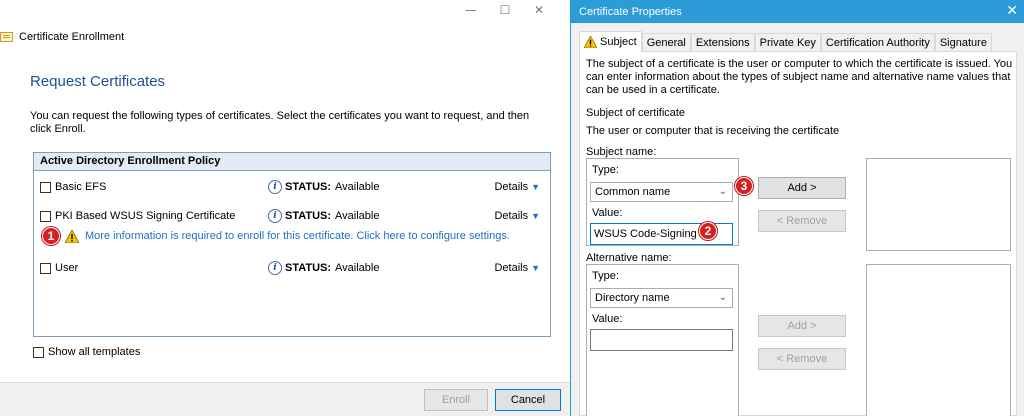  I want to click on show-all-templates-checkbox, so click(38, 352).